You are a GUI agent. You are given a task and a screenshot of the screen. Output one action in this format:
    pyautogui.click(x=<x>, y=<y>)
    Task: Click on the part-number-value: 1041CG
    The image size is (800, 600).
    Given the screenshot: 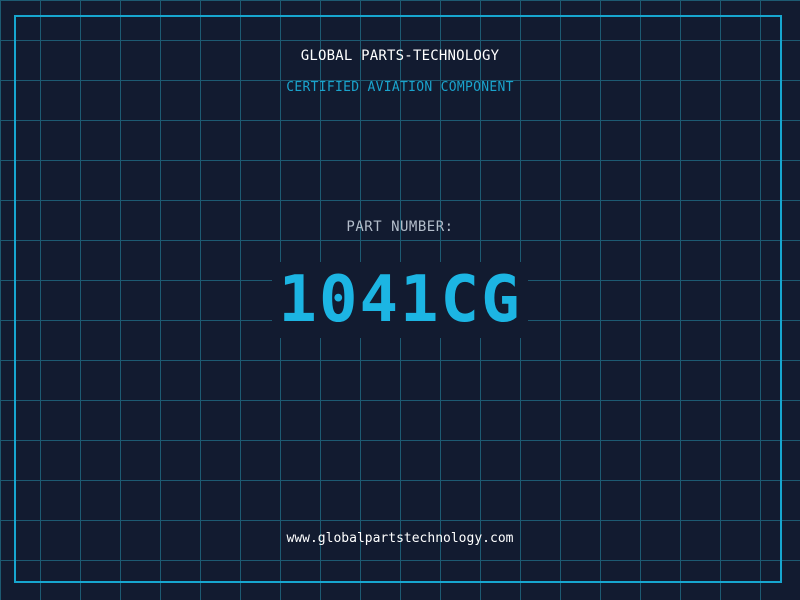 What is the action you would take?
    pyautogui.click(x=400, y=300)
    